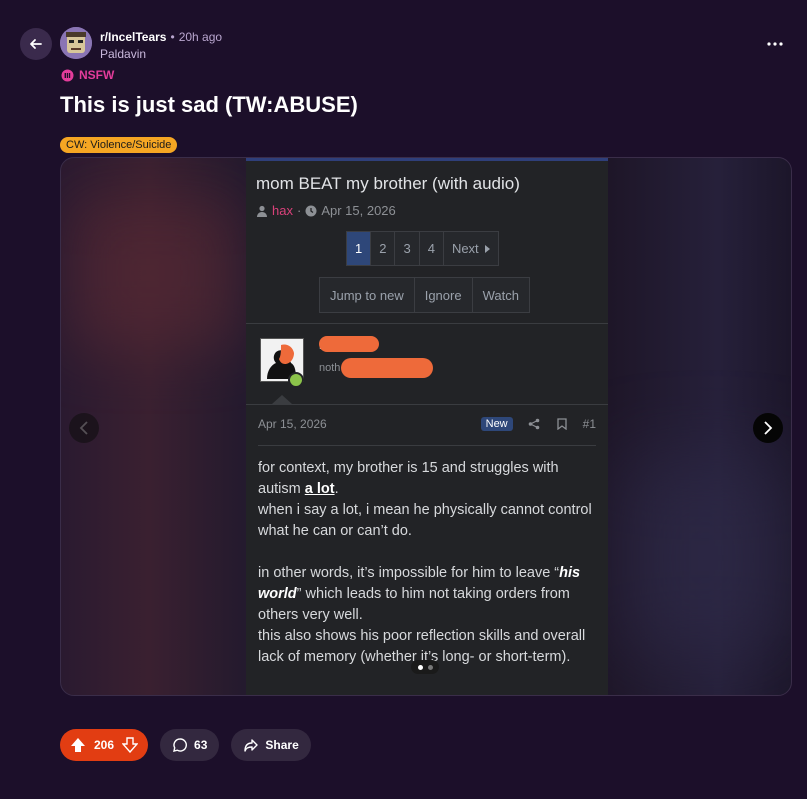  Describe the element at coordinates (296, 380) in the screenshot. I see `online-status-indicator` at that location.